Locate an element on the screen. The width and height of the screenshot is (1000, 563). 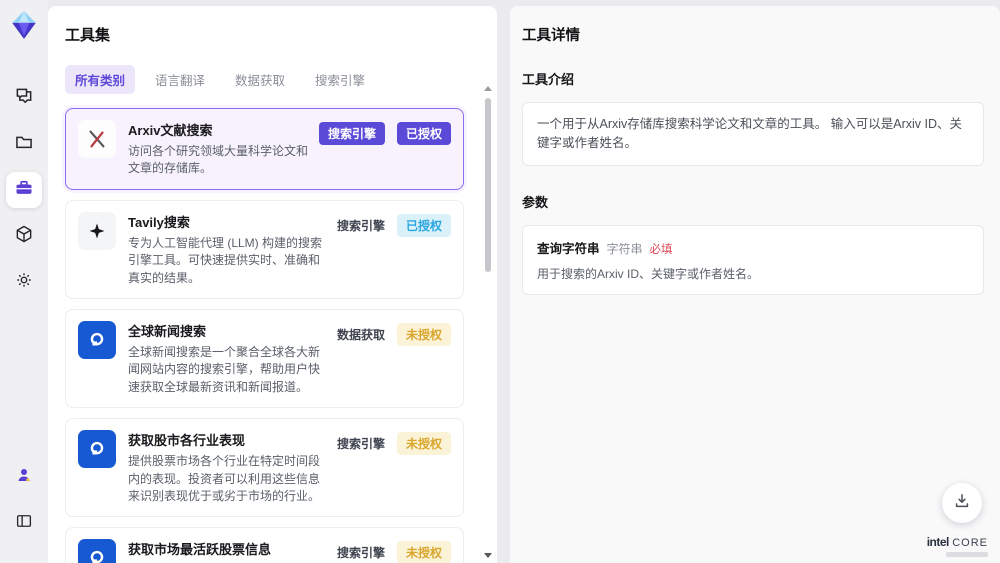
tab-data-fetch: 数据获取 is located at coordinates (260, 79).